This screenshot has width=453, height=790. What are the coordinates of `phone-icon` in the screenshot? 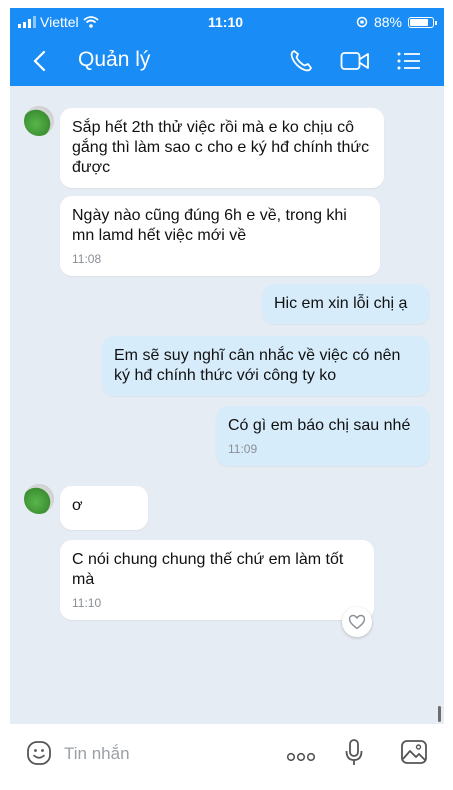 It's located at (301, 61).